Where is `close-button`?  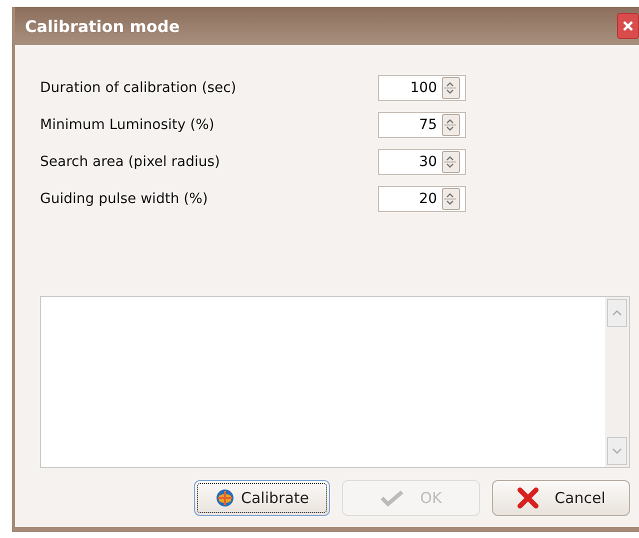 close-button is located at coordinates (628, 26).